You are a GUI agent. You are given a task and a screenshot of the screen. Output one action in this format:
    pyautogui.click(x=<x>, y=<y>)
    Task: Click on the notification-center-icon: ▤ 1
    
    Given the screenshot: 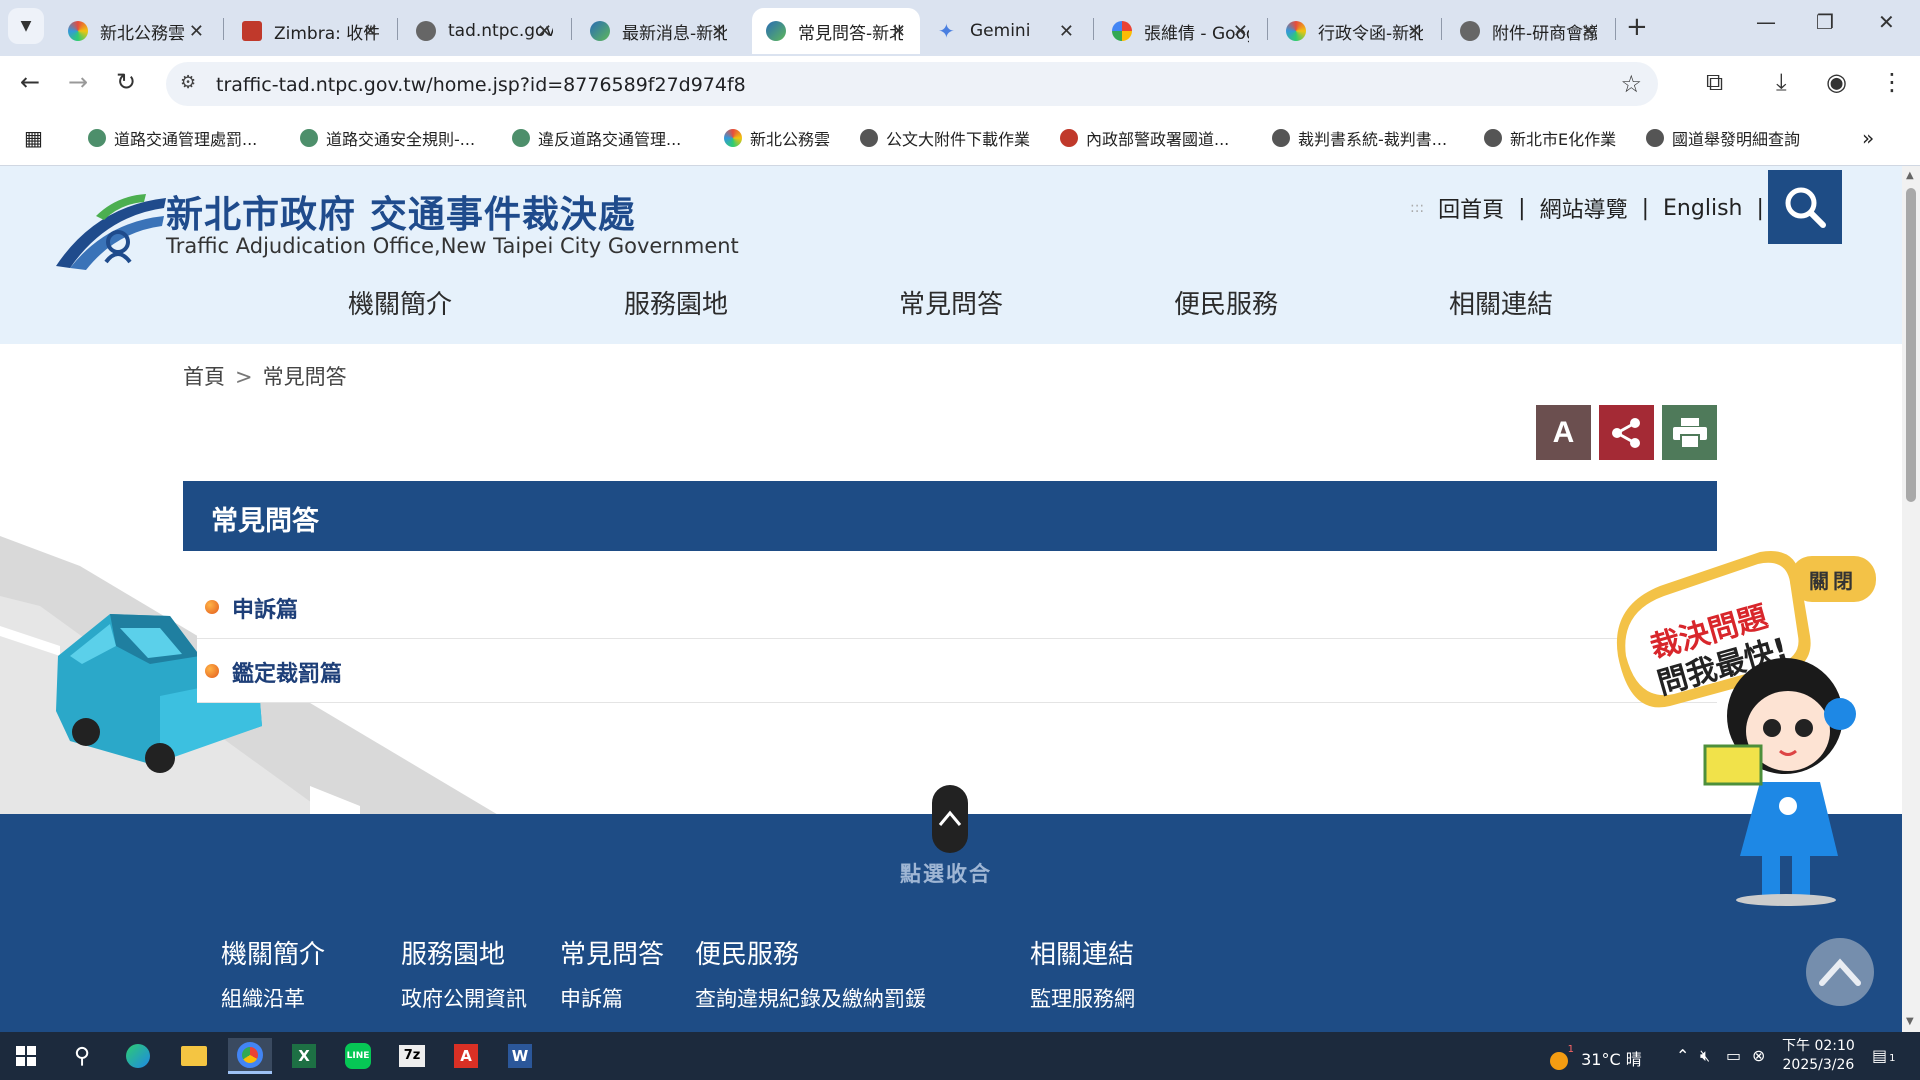 What is the action you would take?
    pyautogui.click(x=1884, y=1055)
    